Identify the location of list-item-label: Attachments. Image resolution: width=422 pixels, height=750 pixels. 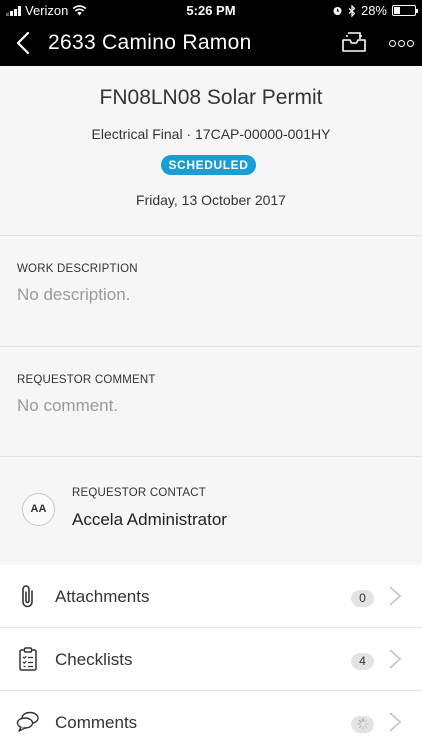
(102, 596).